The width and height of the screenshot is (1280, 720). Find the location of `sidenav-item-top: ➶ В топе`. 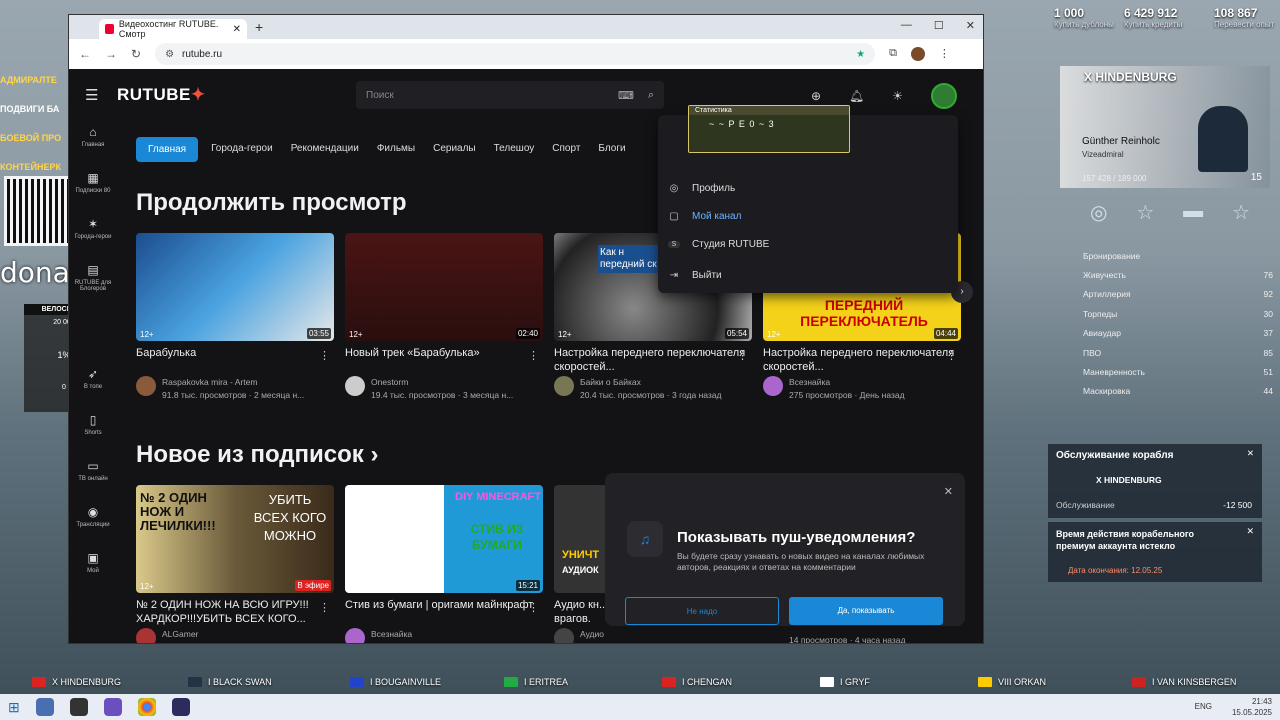

sidenav-item-top: ➶ В топе is located at coordinates (93, 384).